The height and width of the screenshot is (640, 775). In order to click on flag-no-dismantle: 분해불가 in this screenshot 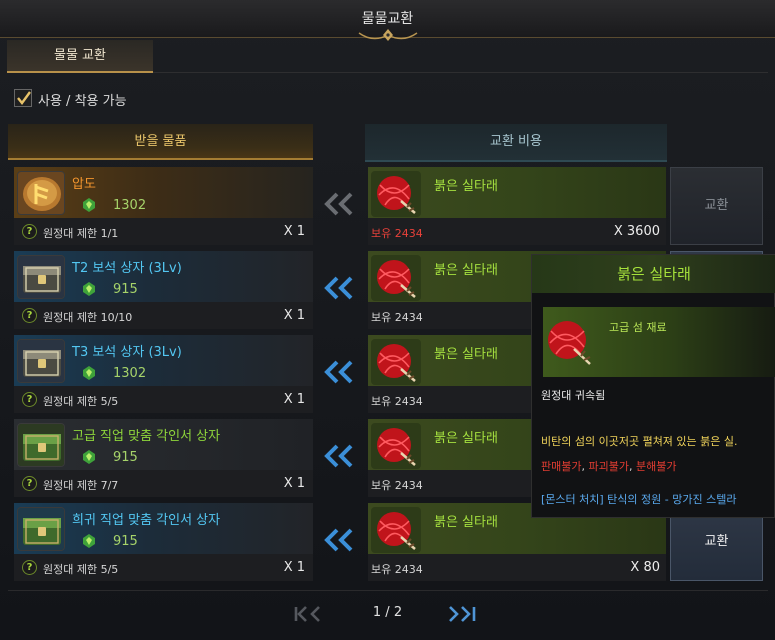, I will do `click(656, 466)`.